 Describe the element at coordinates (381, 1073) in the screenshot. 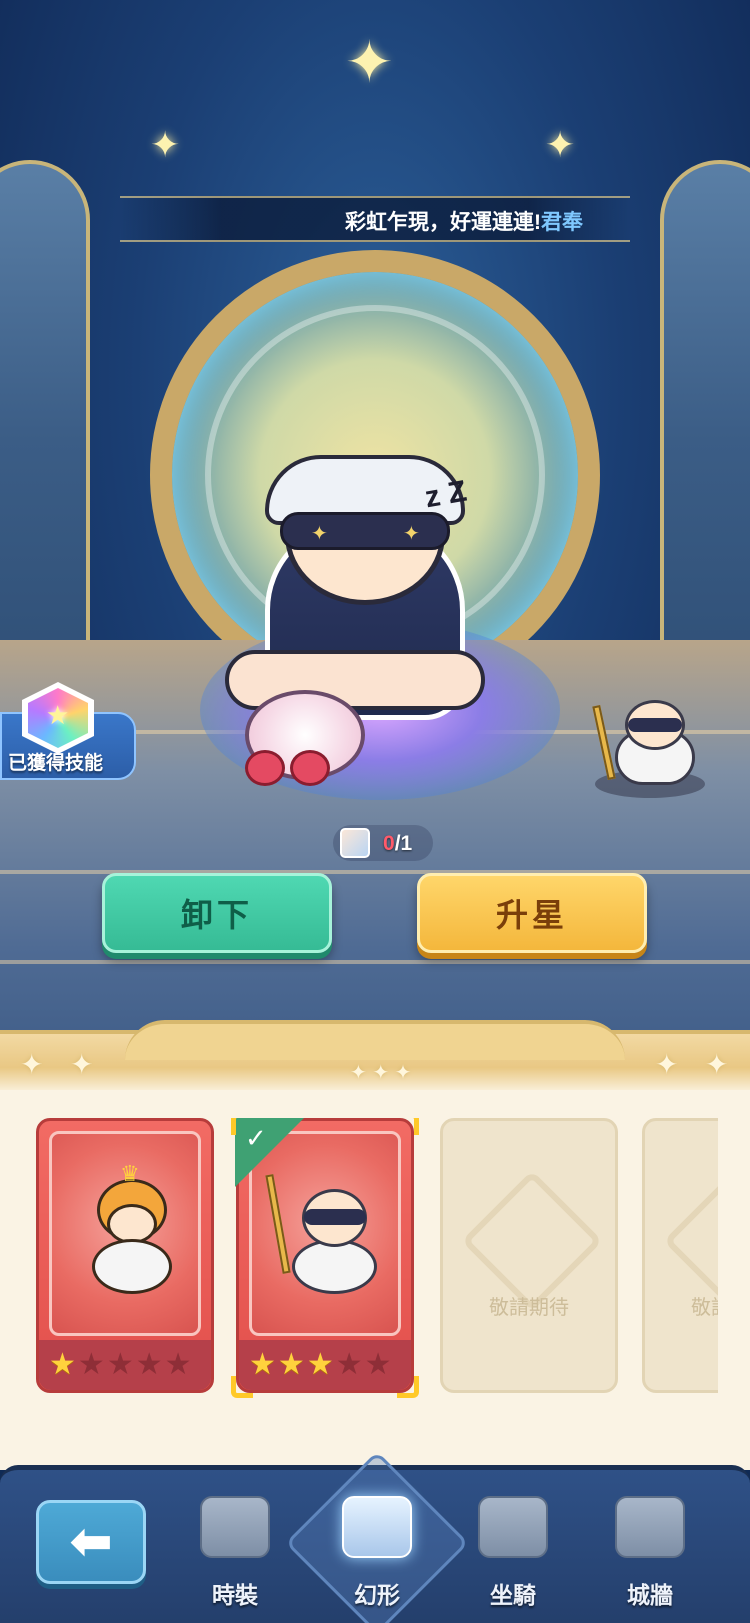

I see `sparkle-icon: ✦ ✦ ✦` at that location.